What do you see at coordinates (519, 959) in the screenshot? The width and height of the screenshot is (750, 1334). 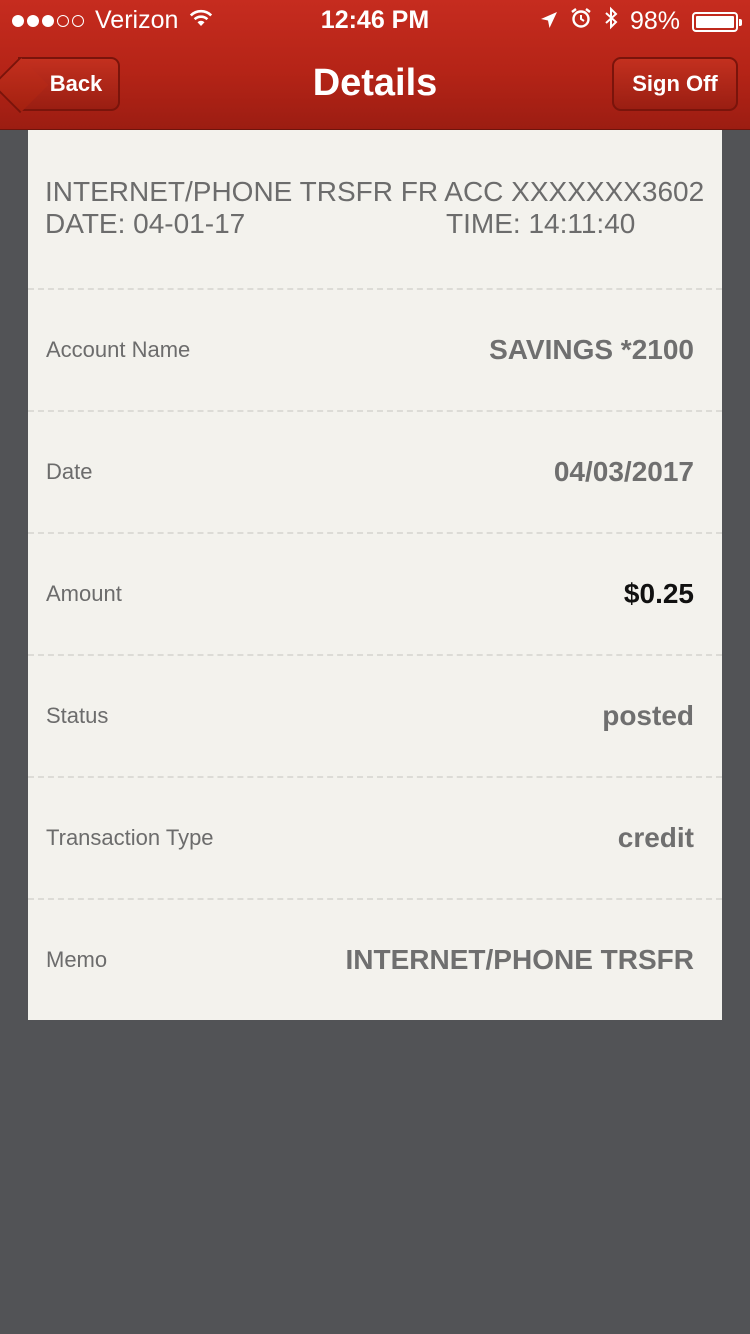 I see `detail-value: INTERNET/PHONE TRSFR` at bounding box center [519, 959].